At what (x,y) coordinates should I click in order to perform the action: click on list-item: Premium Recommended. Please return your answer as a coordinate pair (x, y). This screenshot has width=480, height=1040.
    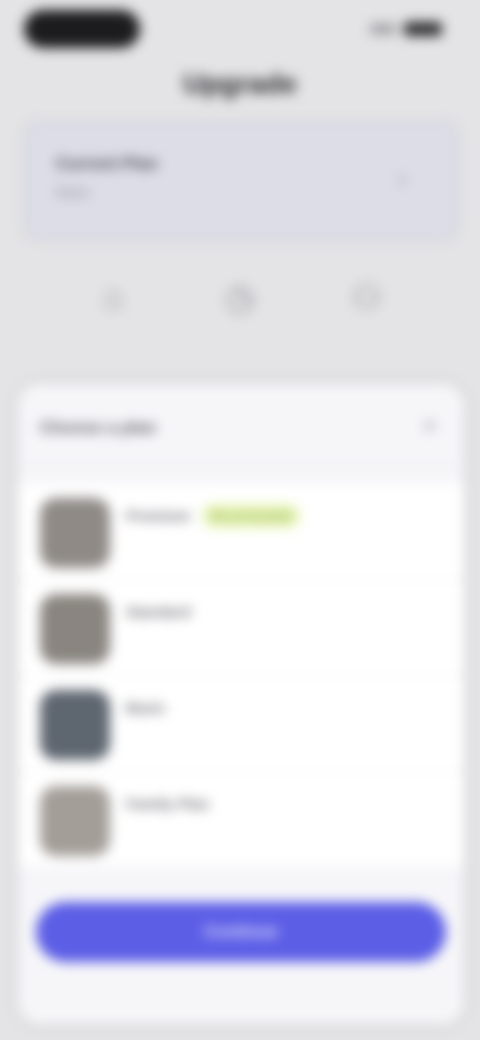
    Looking at the image, I should click on (241, 532).